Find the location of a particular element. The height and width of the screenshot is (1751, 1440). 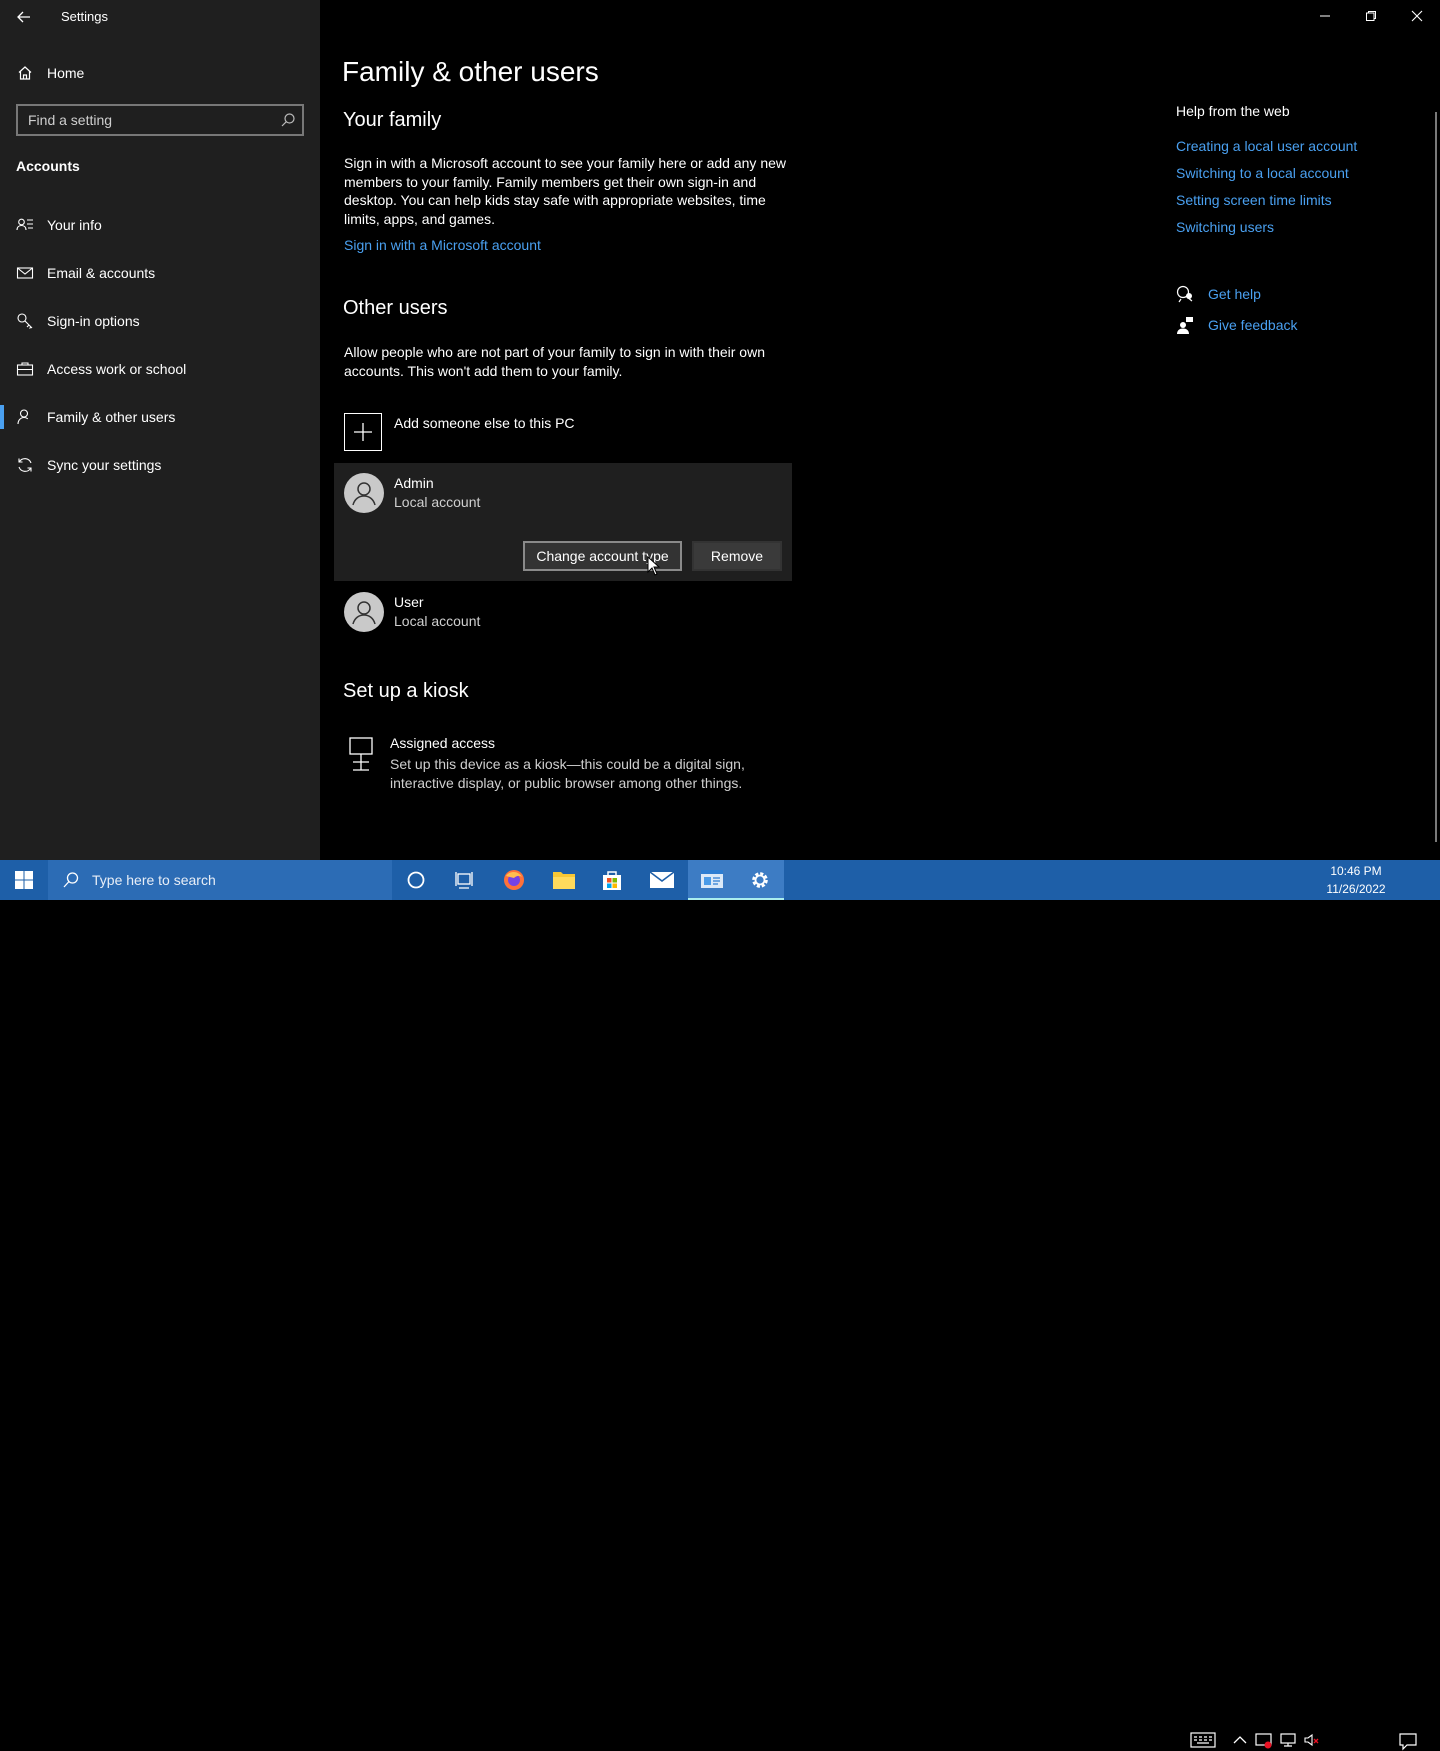

sidebar-item-label: Your info is located at coordinates (74, 225).